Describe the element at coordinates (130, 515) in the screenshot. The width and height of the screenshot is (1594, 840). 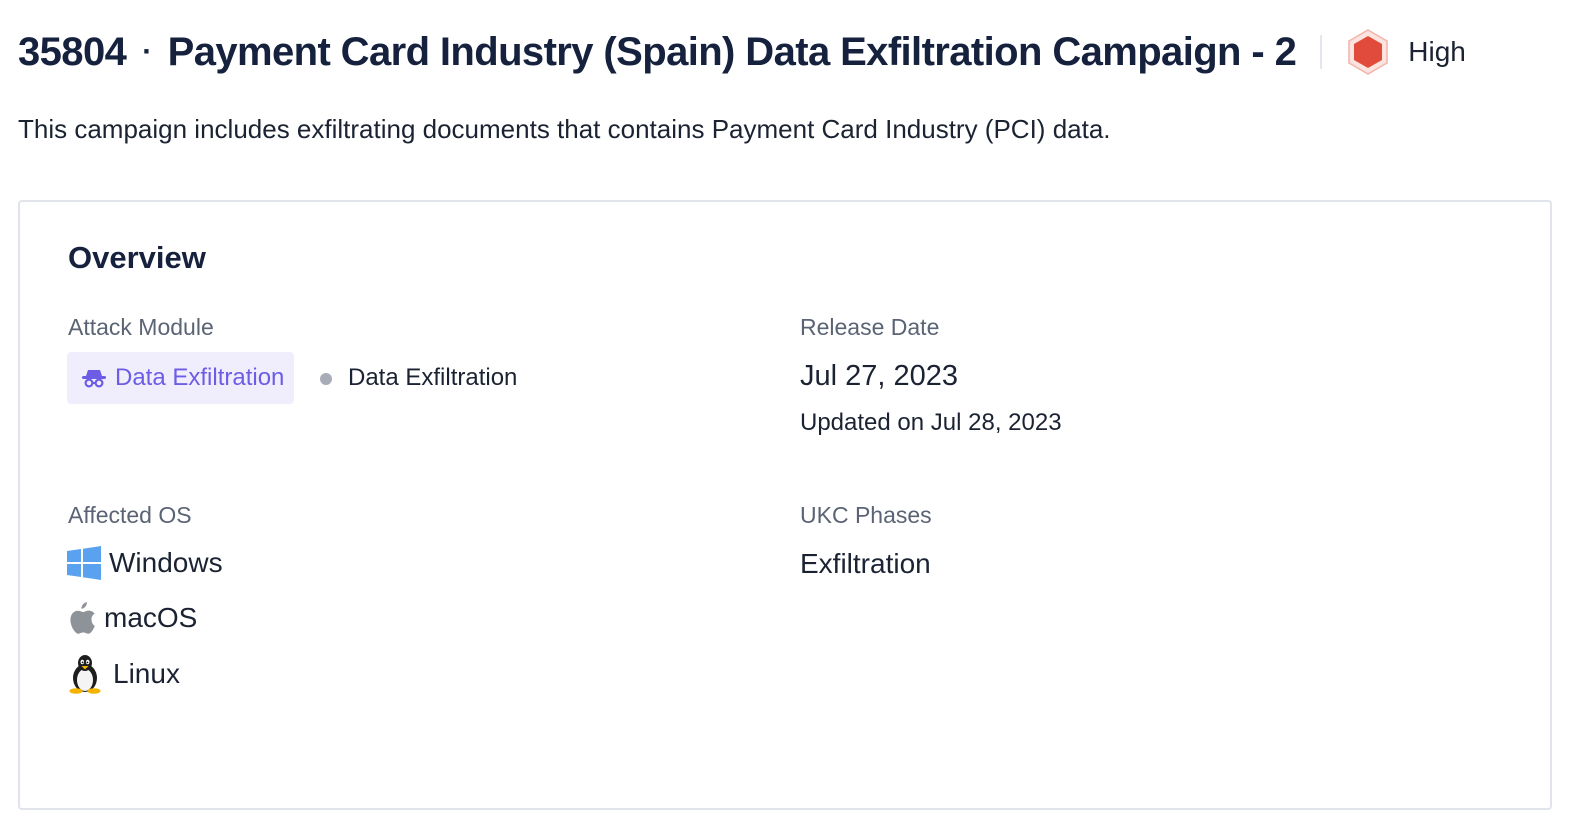
I see `affected-os-label: Affected OS` at that location.